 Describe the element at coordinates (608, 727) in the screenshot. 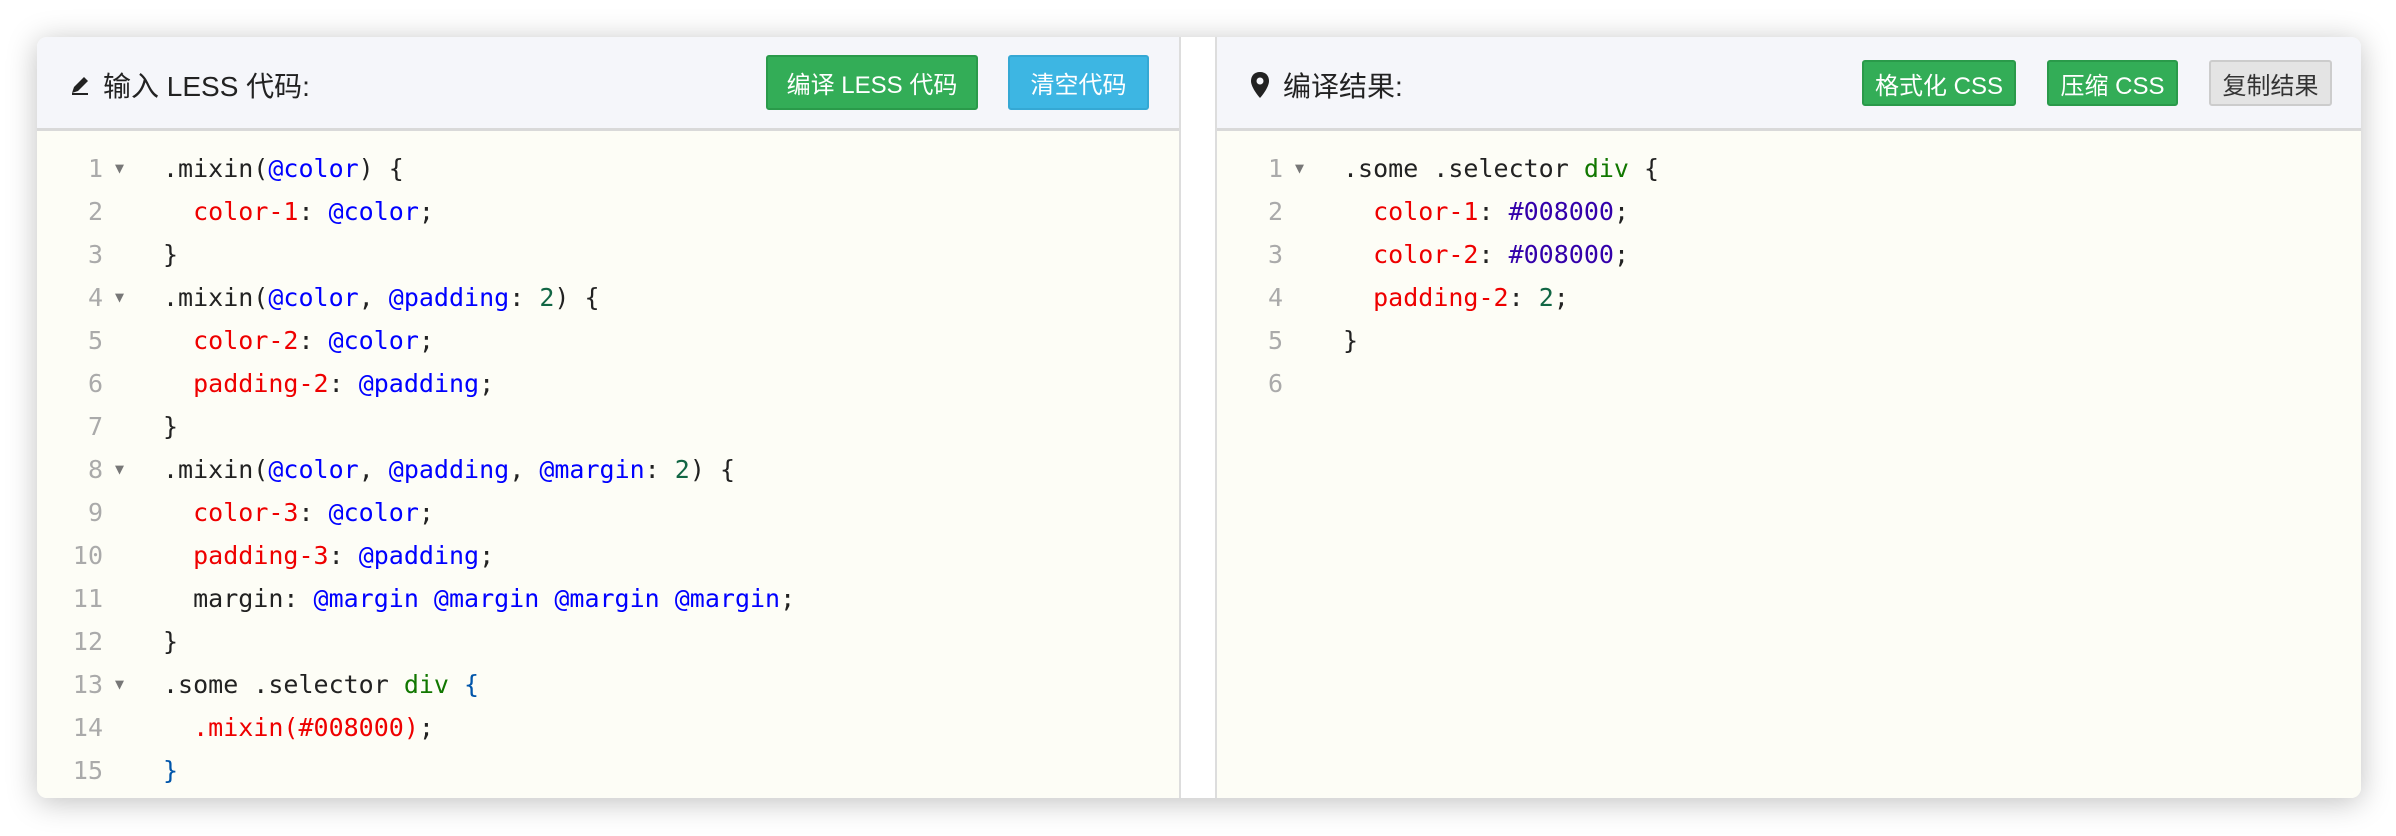

I see `code-line: 14 .mixin(#008000);` at that location.